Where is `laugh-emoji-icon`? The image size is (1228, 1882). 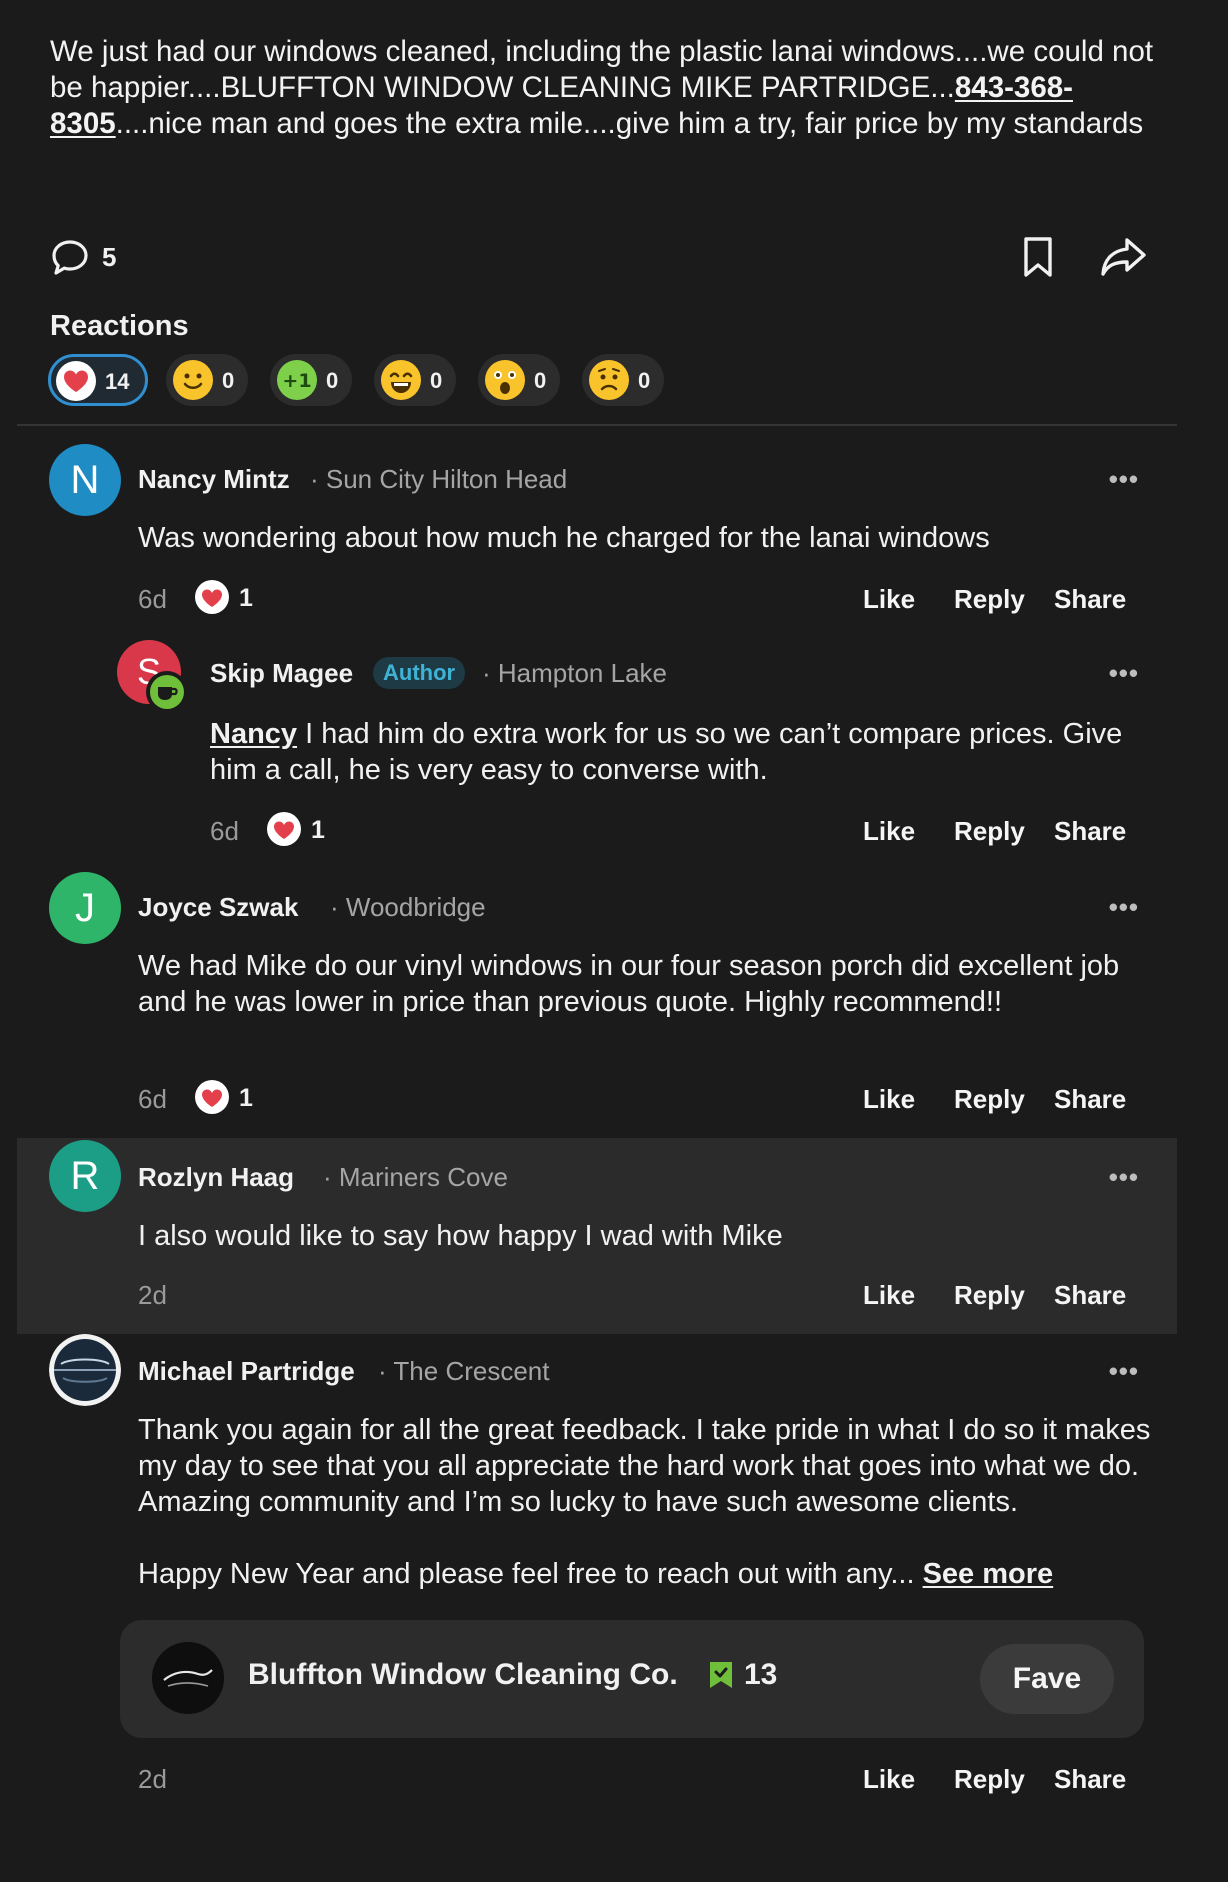
laugh-emoji-icon is located at coordinates (401, 380).